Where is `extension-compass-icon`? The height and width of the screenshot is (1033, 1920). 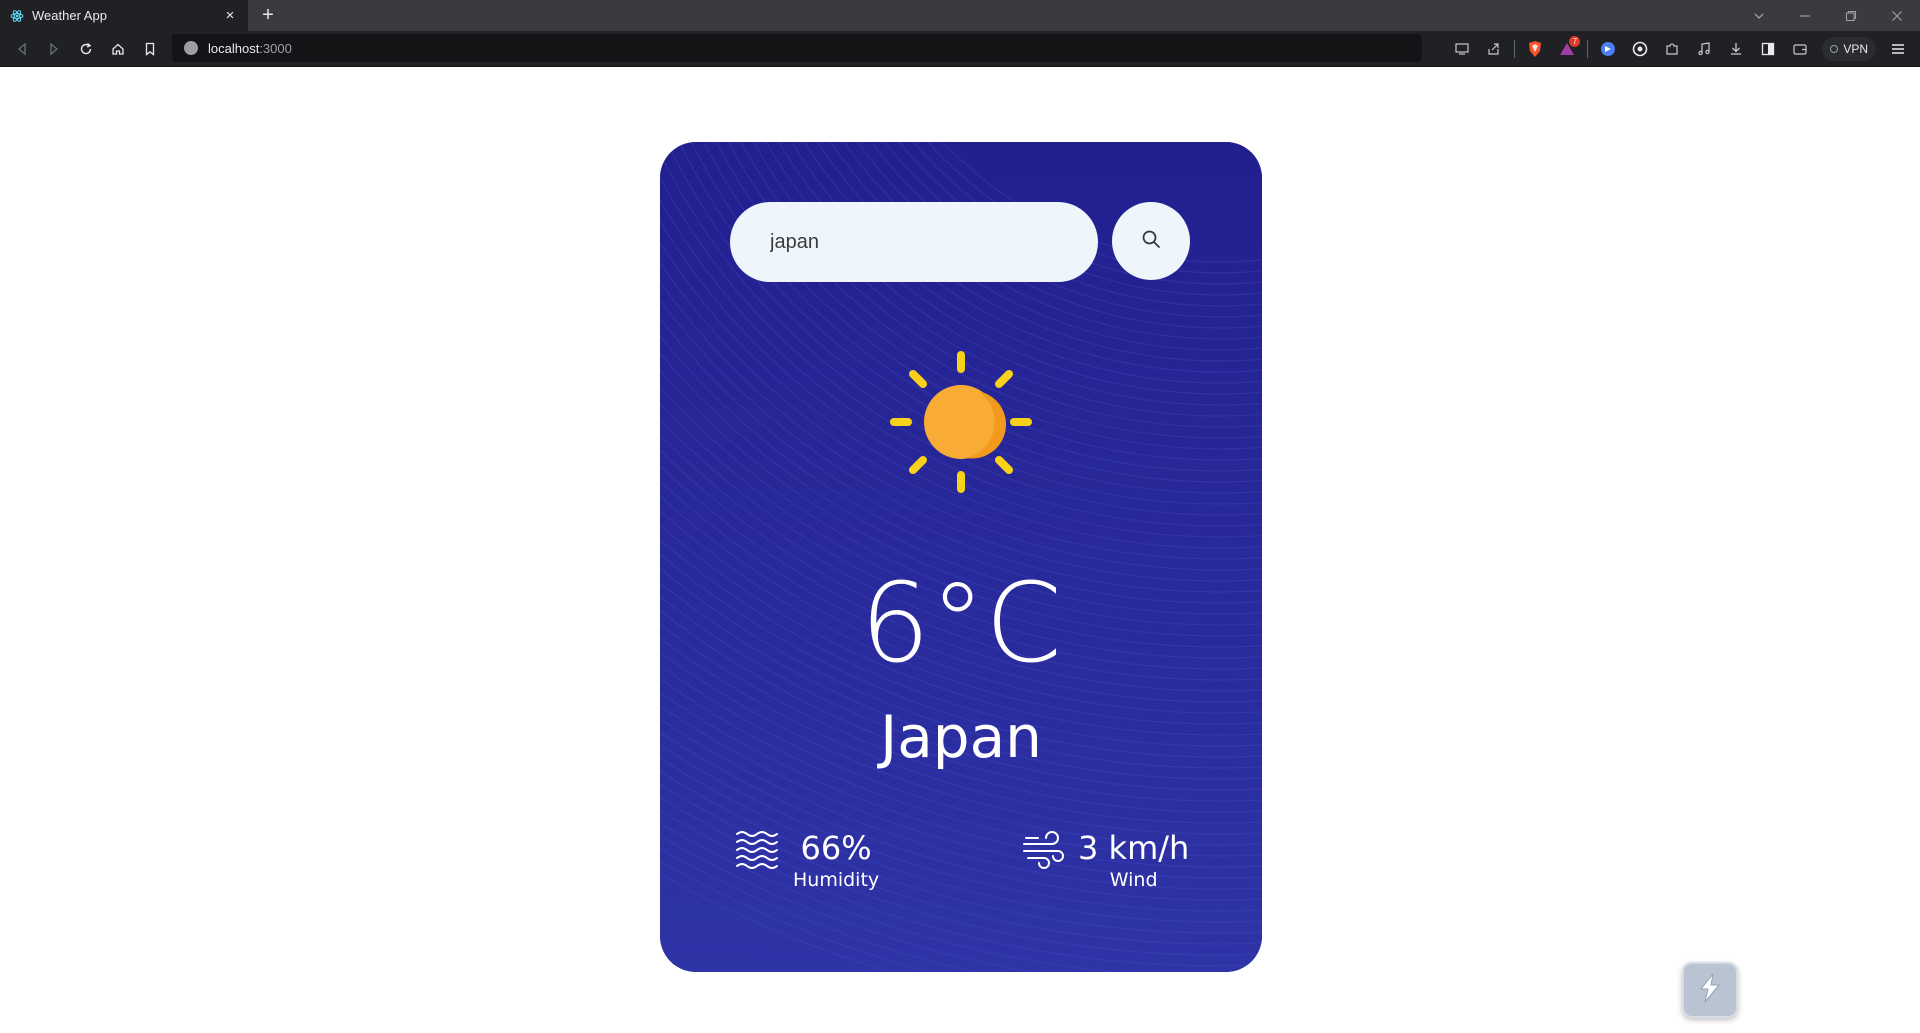 extension-compass-icon is located at coordinates (1640, 49).